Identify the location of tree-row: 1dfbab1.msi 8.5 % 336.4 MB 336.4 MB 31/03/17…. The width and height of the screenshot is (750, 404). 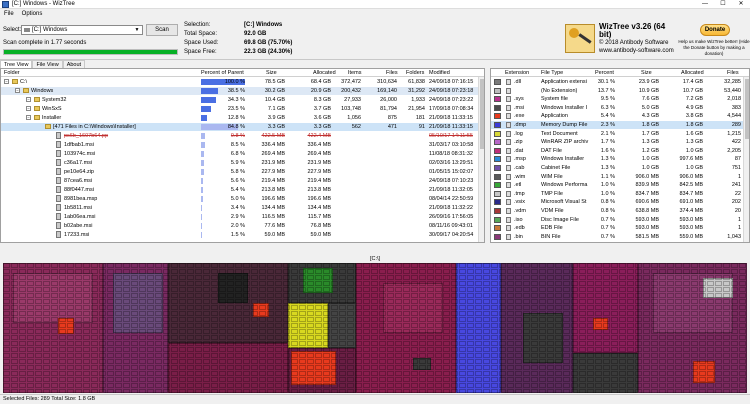
(242, 145).